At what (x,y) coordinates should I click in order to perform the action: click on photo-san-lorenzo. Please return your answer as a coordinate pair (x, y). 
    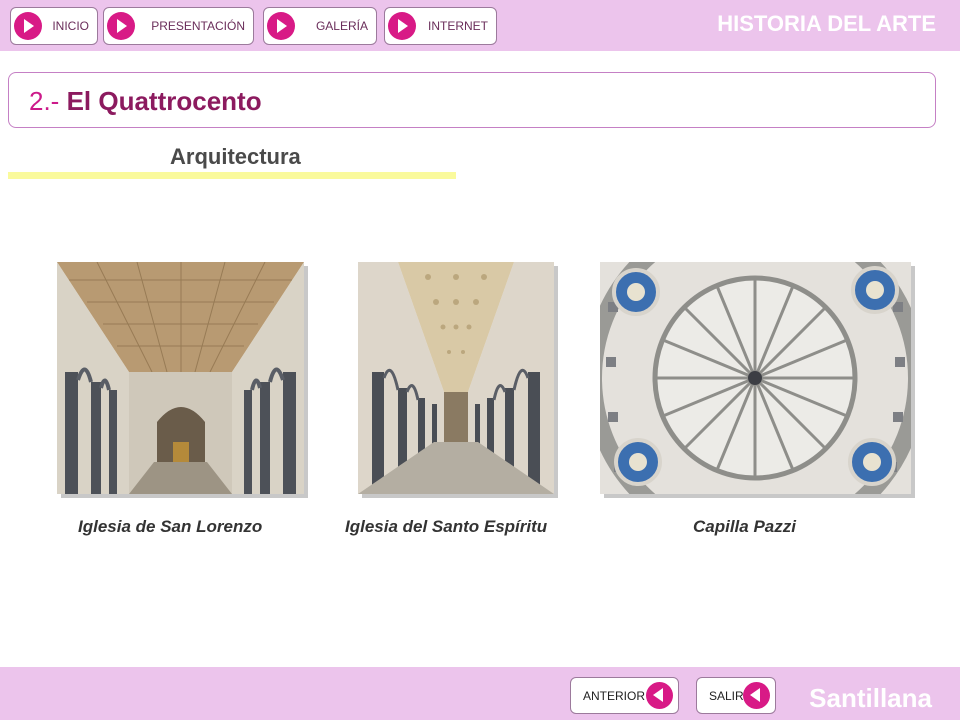
    Looking at the image, I should click on (180, 378).